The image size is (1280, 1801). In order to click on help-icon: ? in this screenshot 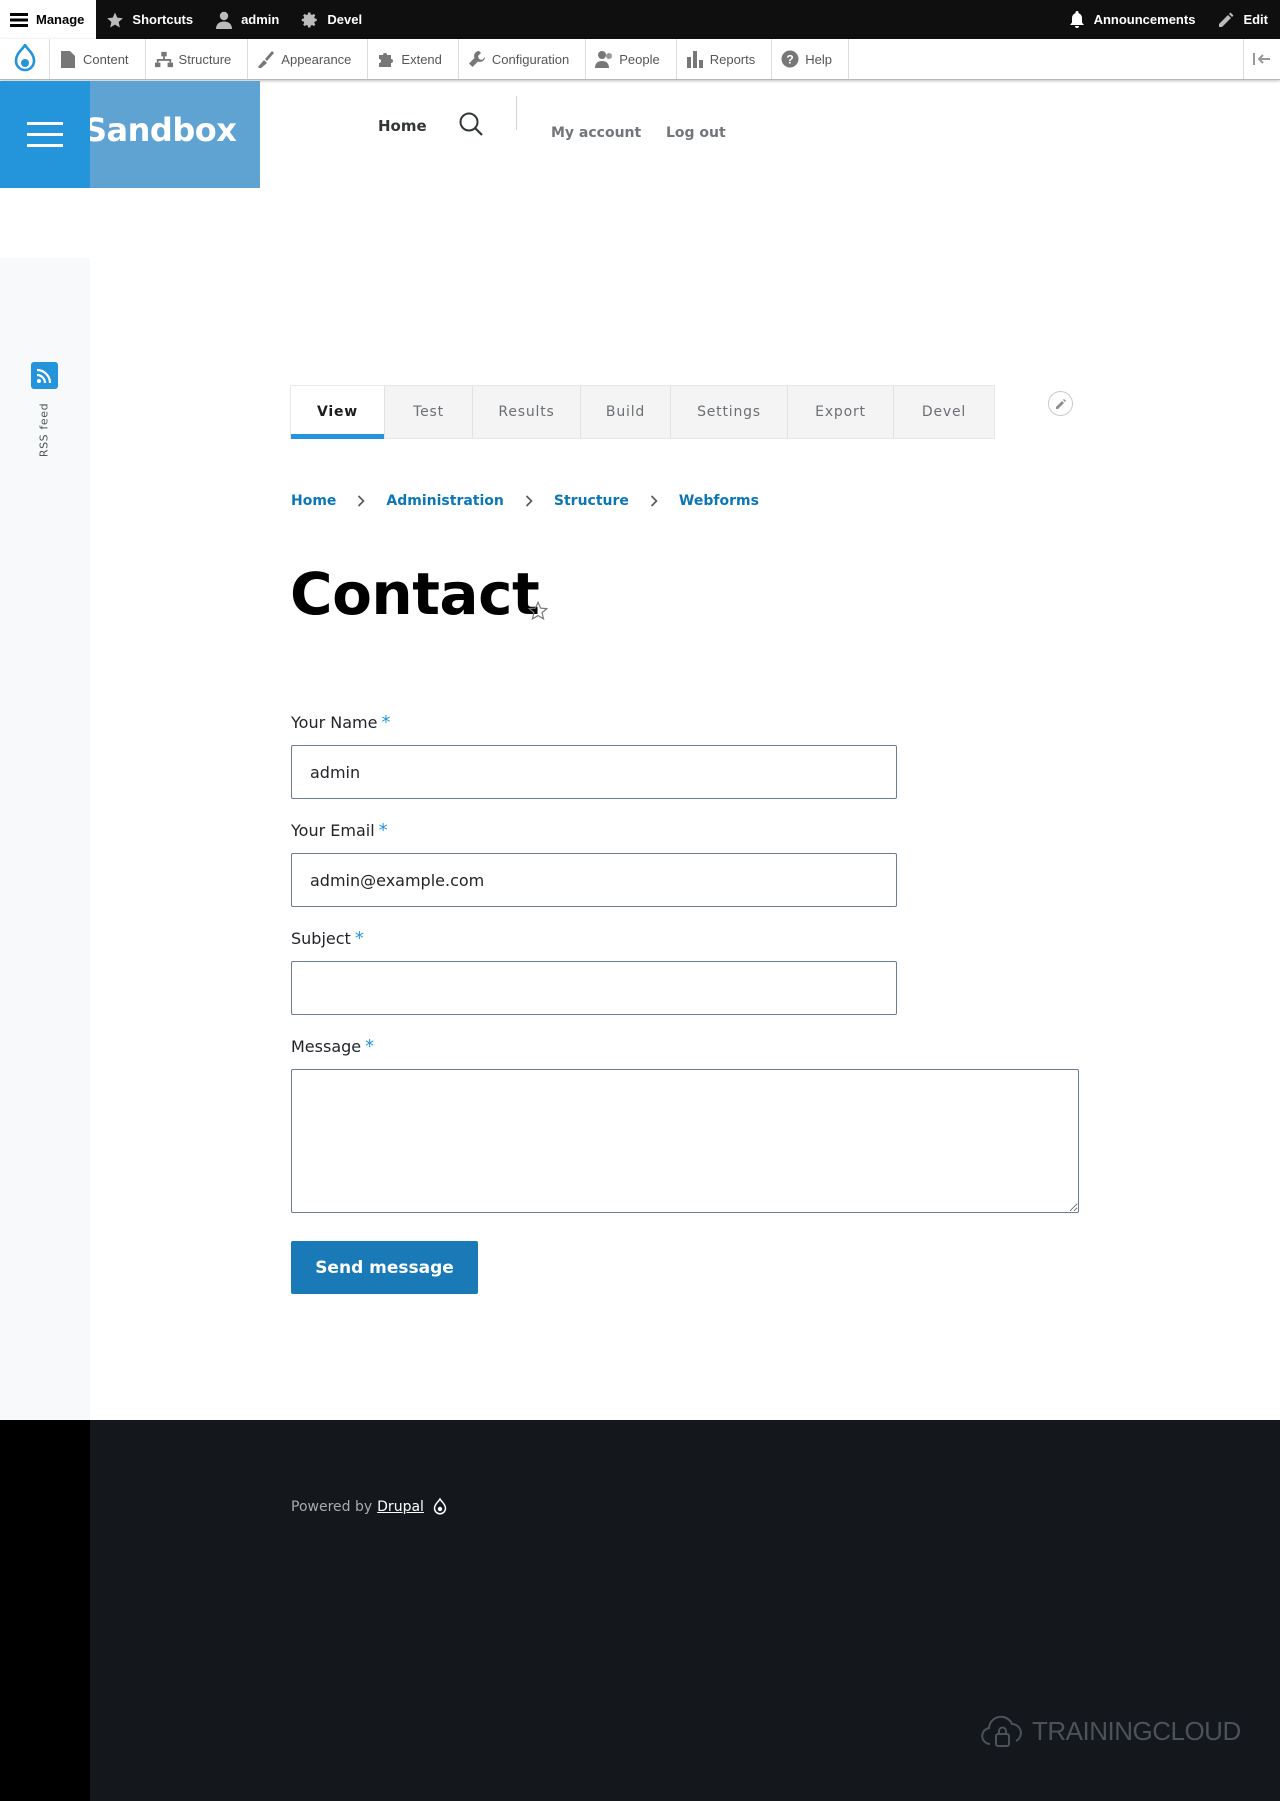, I will do `click(790, 59)`.